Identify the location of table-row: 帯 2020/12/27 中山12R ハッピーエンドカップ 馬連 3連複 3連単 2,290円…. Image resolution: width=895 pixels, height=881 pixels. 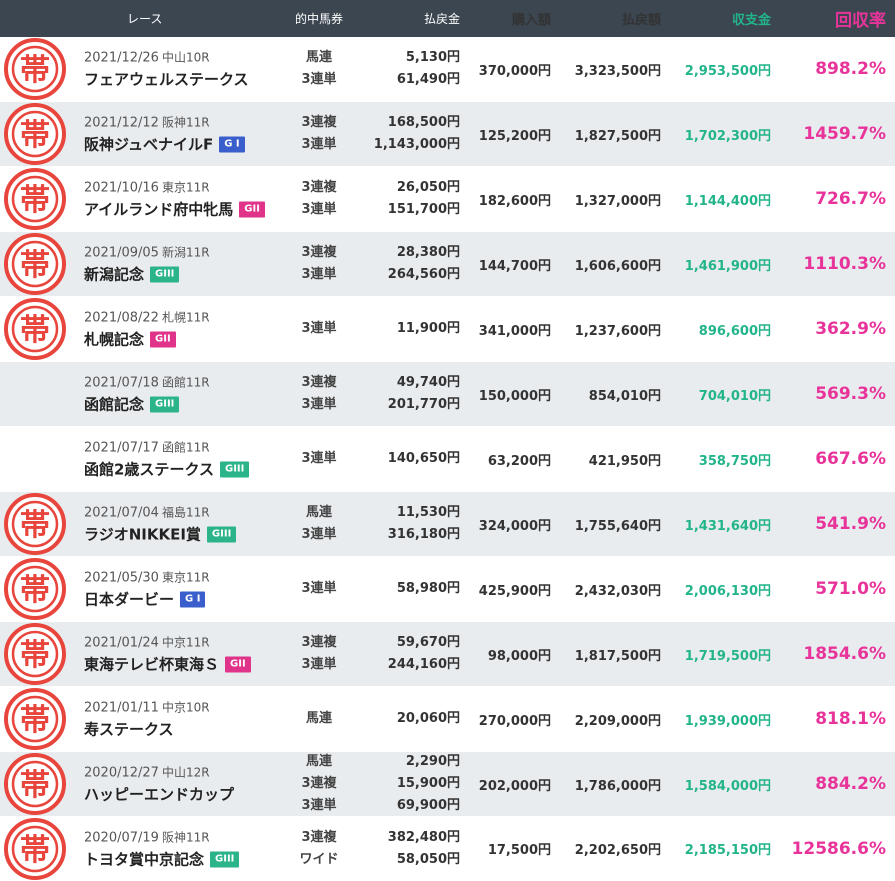
(447, 784).